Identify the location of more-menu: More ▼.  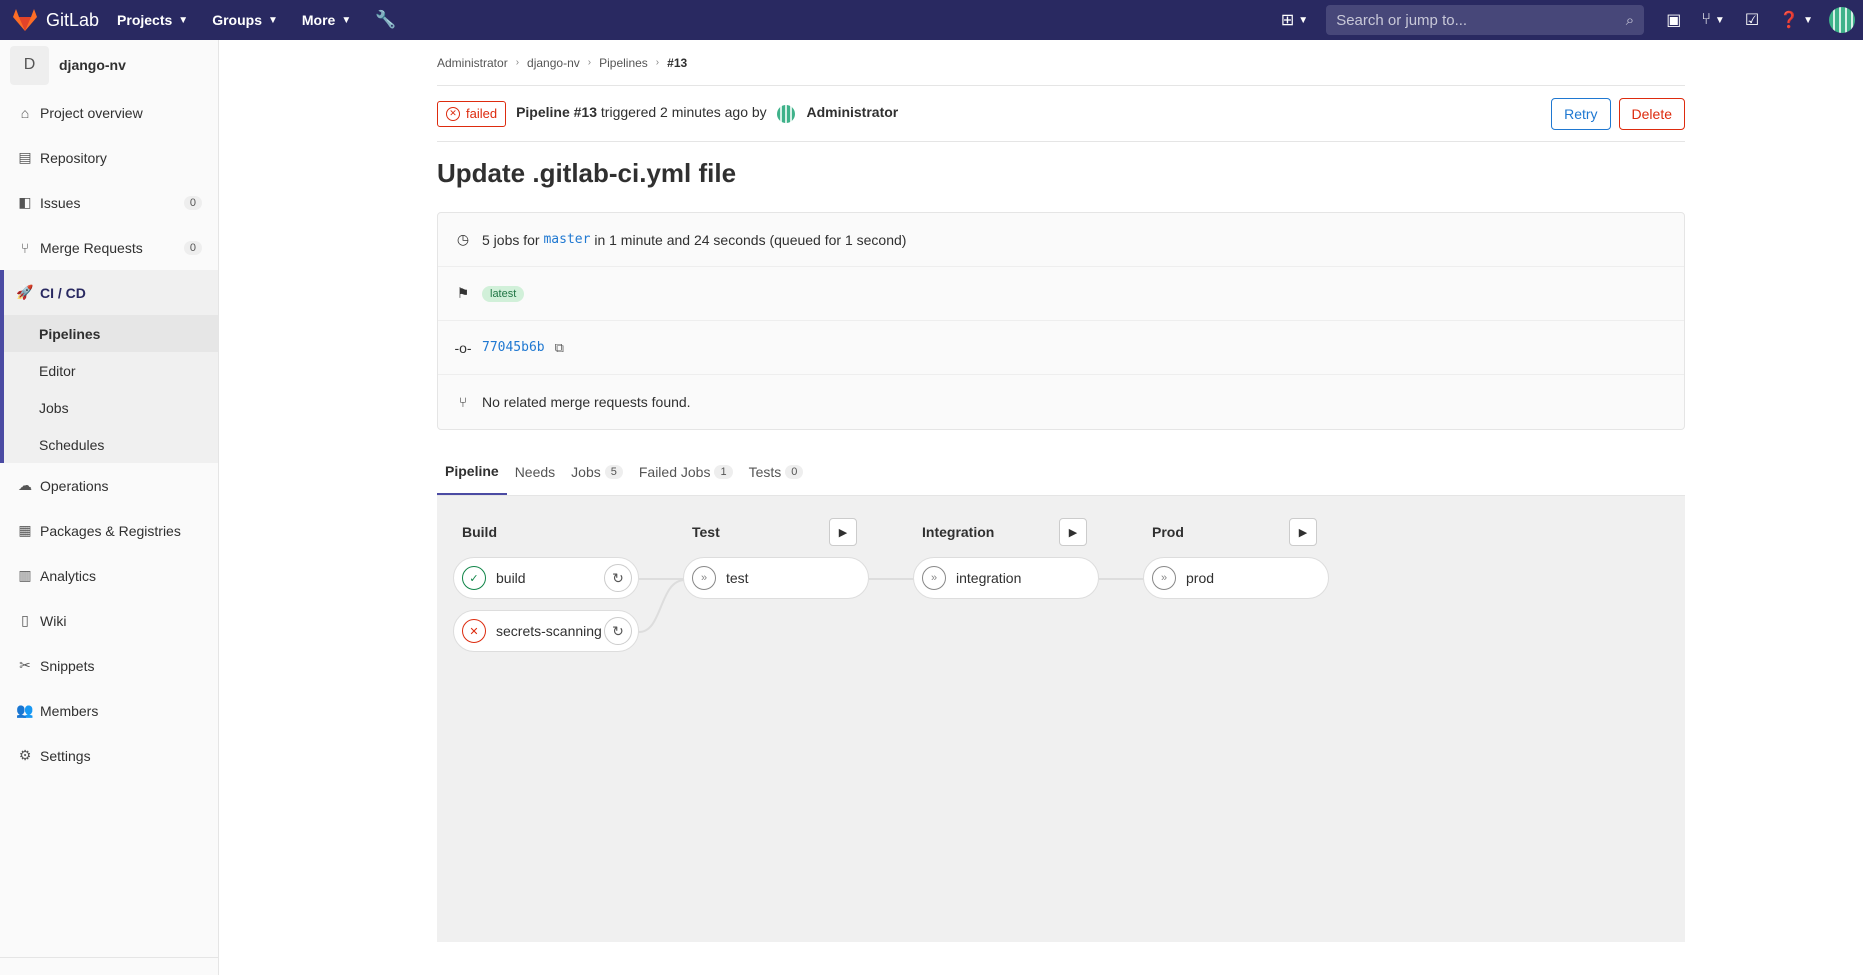
(326, 20).